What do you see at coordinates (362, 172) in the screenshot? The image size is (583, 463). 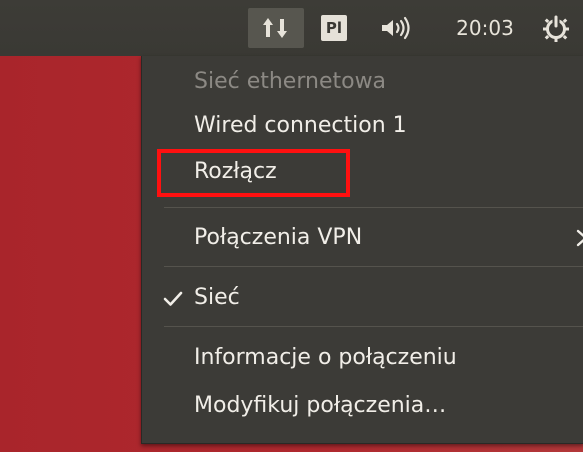 I see `menu-item-disconnect: Rozłącz` at bounding box center [362, 172].